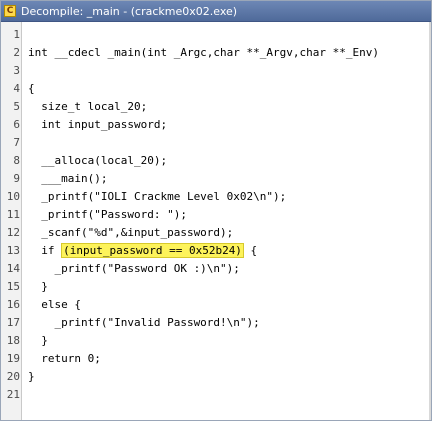 This screenshot has width=432, height=421. What do you see at coordinates (216, 377) in the screenshot?
I see `code-line: 20}` at bounding box center [216, 377].